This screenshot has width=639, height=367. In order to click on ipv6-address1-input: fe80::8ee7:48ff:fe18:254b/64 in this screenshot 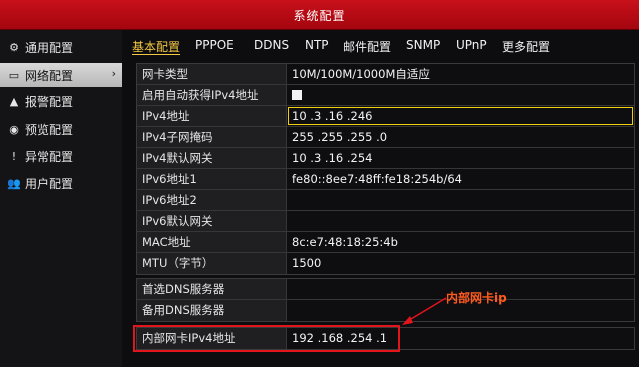, I will do `click(460, 179)`.